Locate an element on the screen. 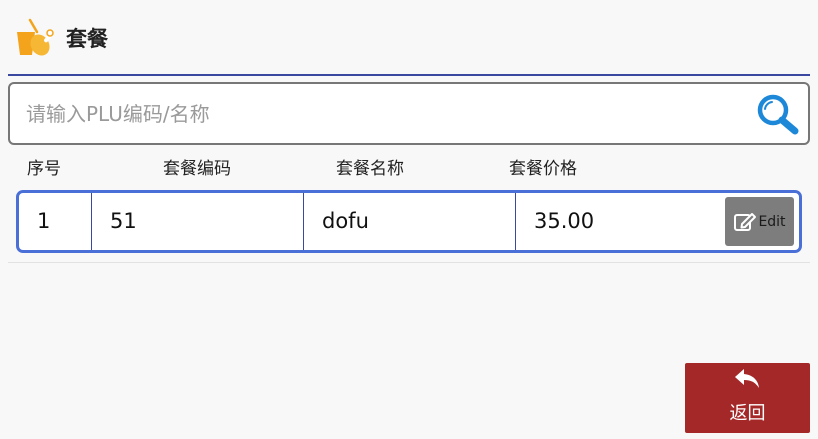  drink-and-chicken-leg-icon is located at coordinates (35, 37).